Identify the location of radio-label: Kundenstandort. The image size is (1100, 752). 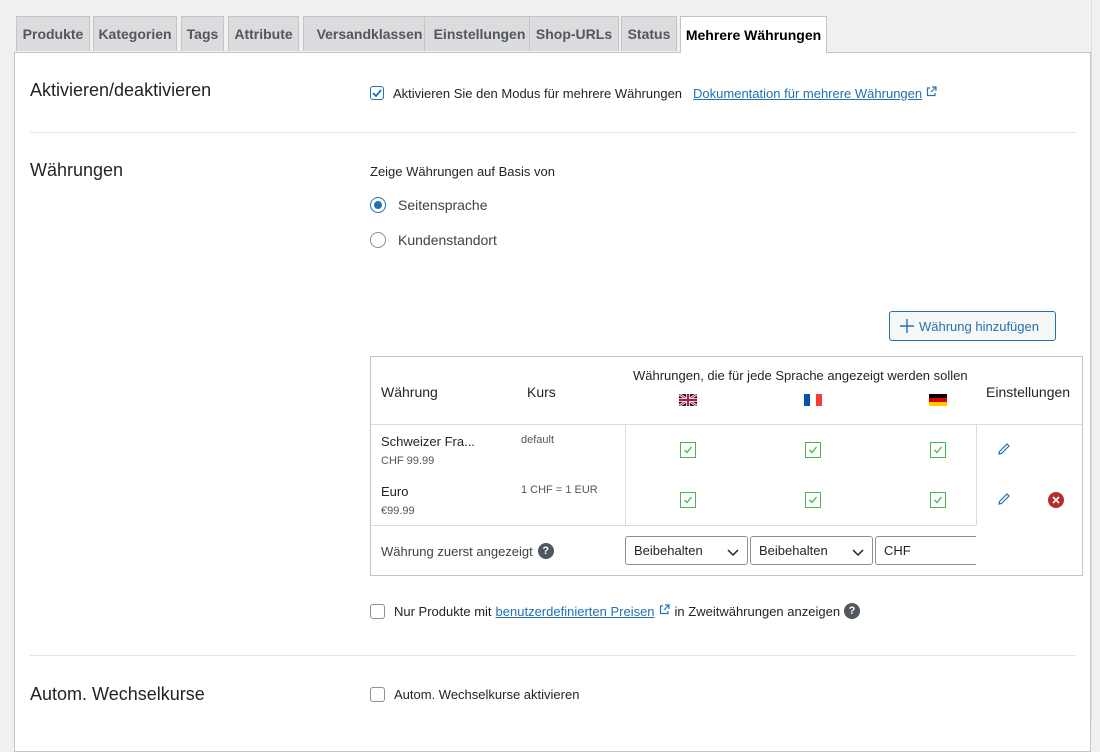
(447, 240).